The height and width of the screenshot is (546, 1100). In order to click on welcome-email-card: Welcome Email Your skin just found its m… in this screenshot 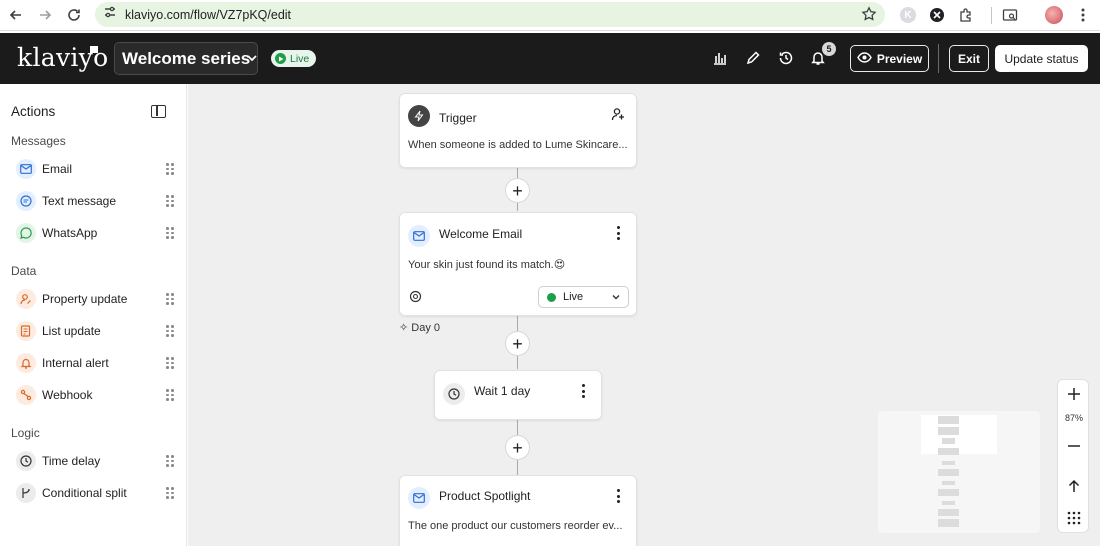, I will do `click(518, 264)`.